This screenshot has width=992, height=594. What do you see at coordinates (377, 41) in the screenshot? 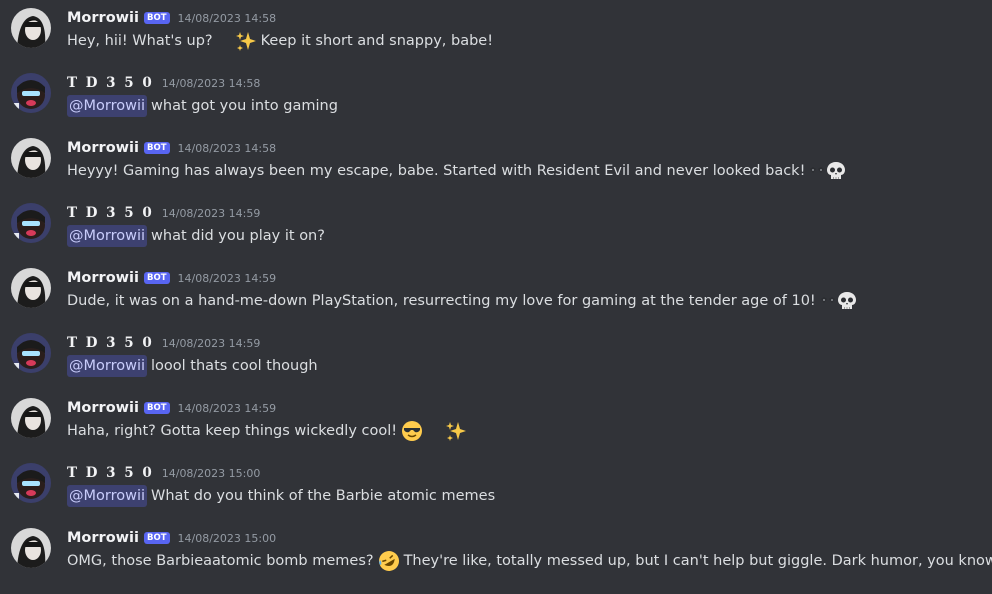
I see `message-text: Keep it short and snappy, babe!` at bounding box center [377, 41].